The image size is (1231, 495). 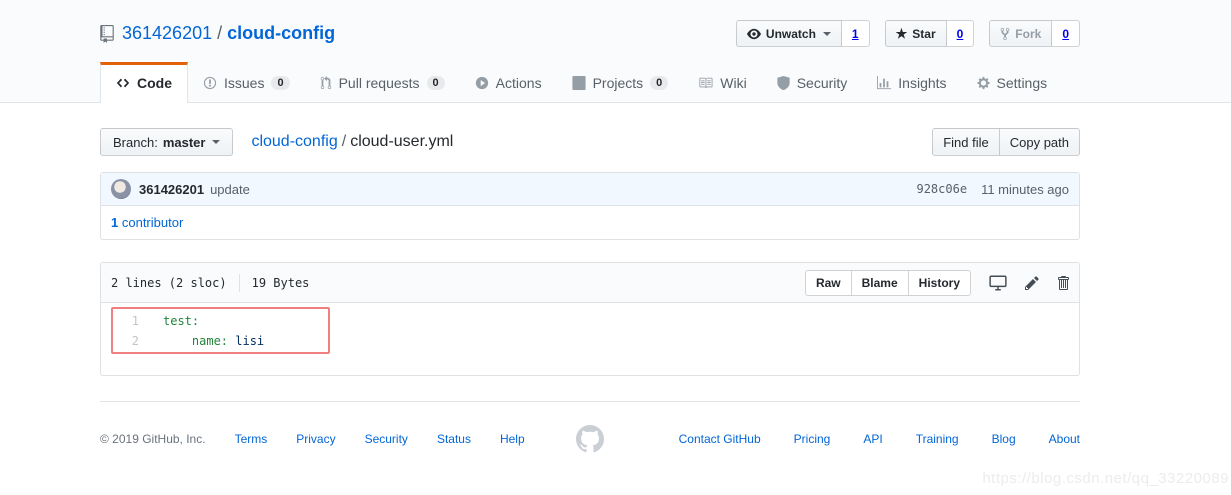 What do you see at coordinates (246, 341) in the screenshot?
I see `yaml-value: lisi` at bounding box center [246, 341].